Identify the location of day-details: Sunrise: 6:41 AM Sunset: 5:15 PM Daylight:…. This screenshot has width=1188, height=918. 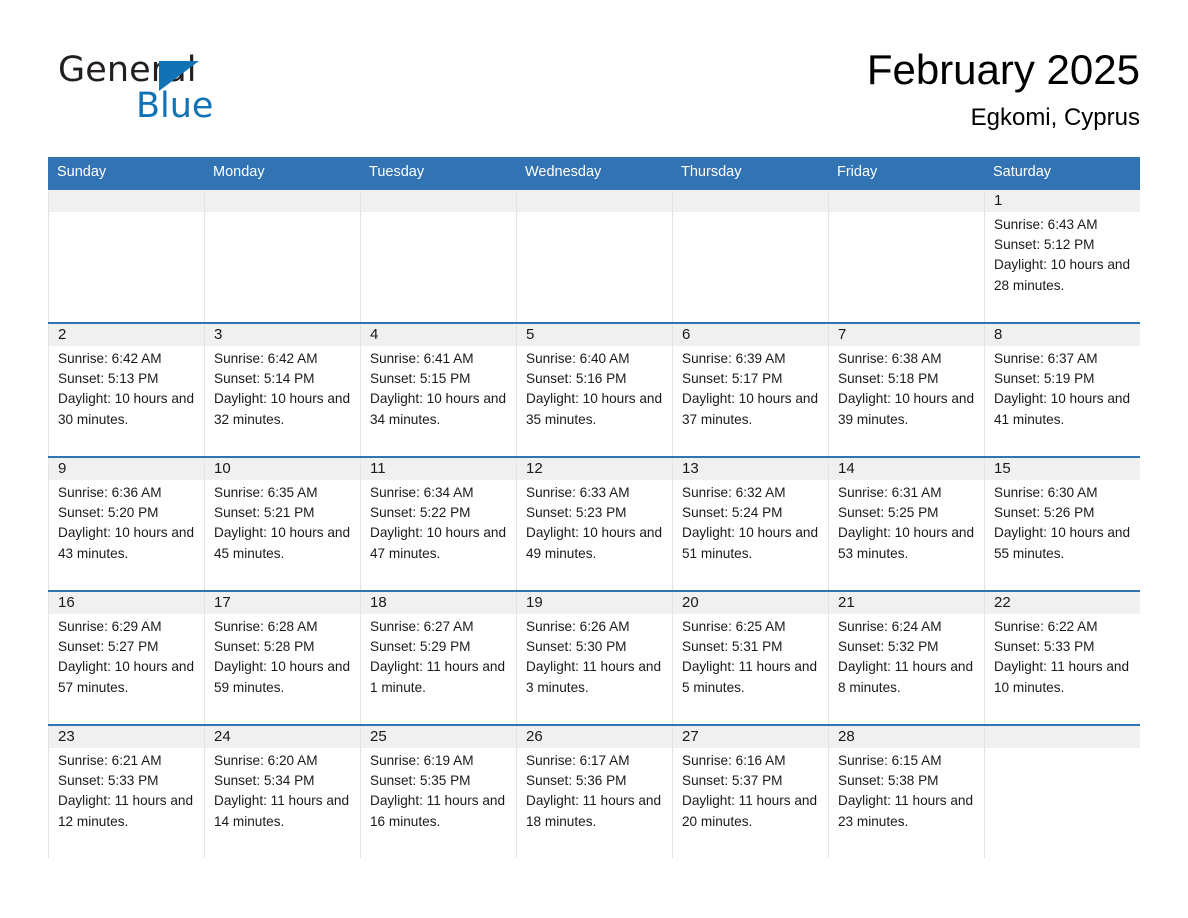
(439, 389).